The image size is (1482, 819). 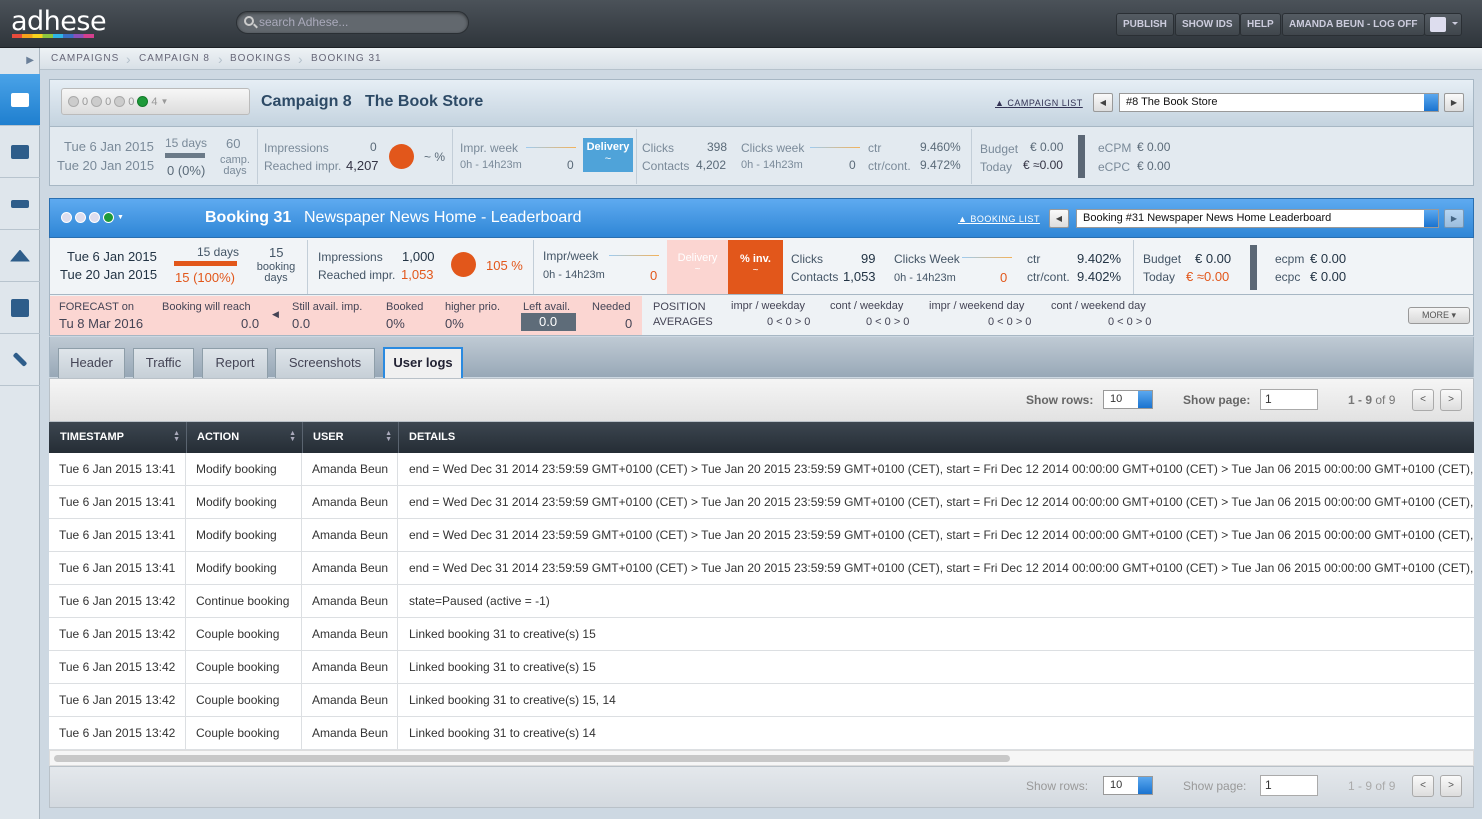 What do you see at coordinates (235, 165) in the screenshot?
I see `campaign-camp-days-label: camp. days` at bounding box center [235, 165].